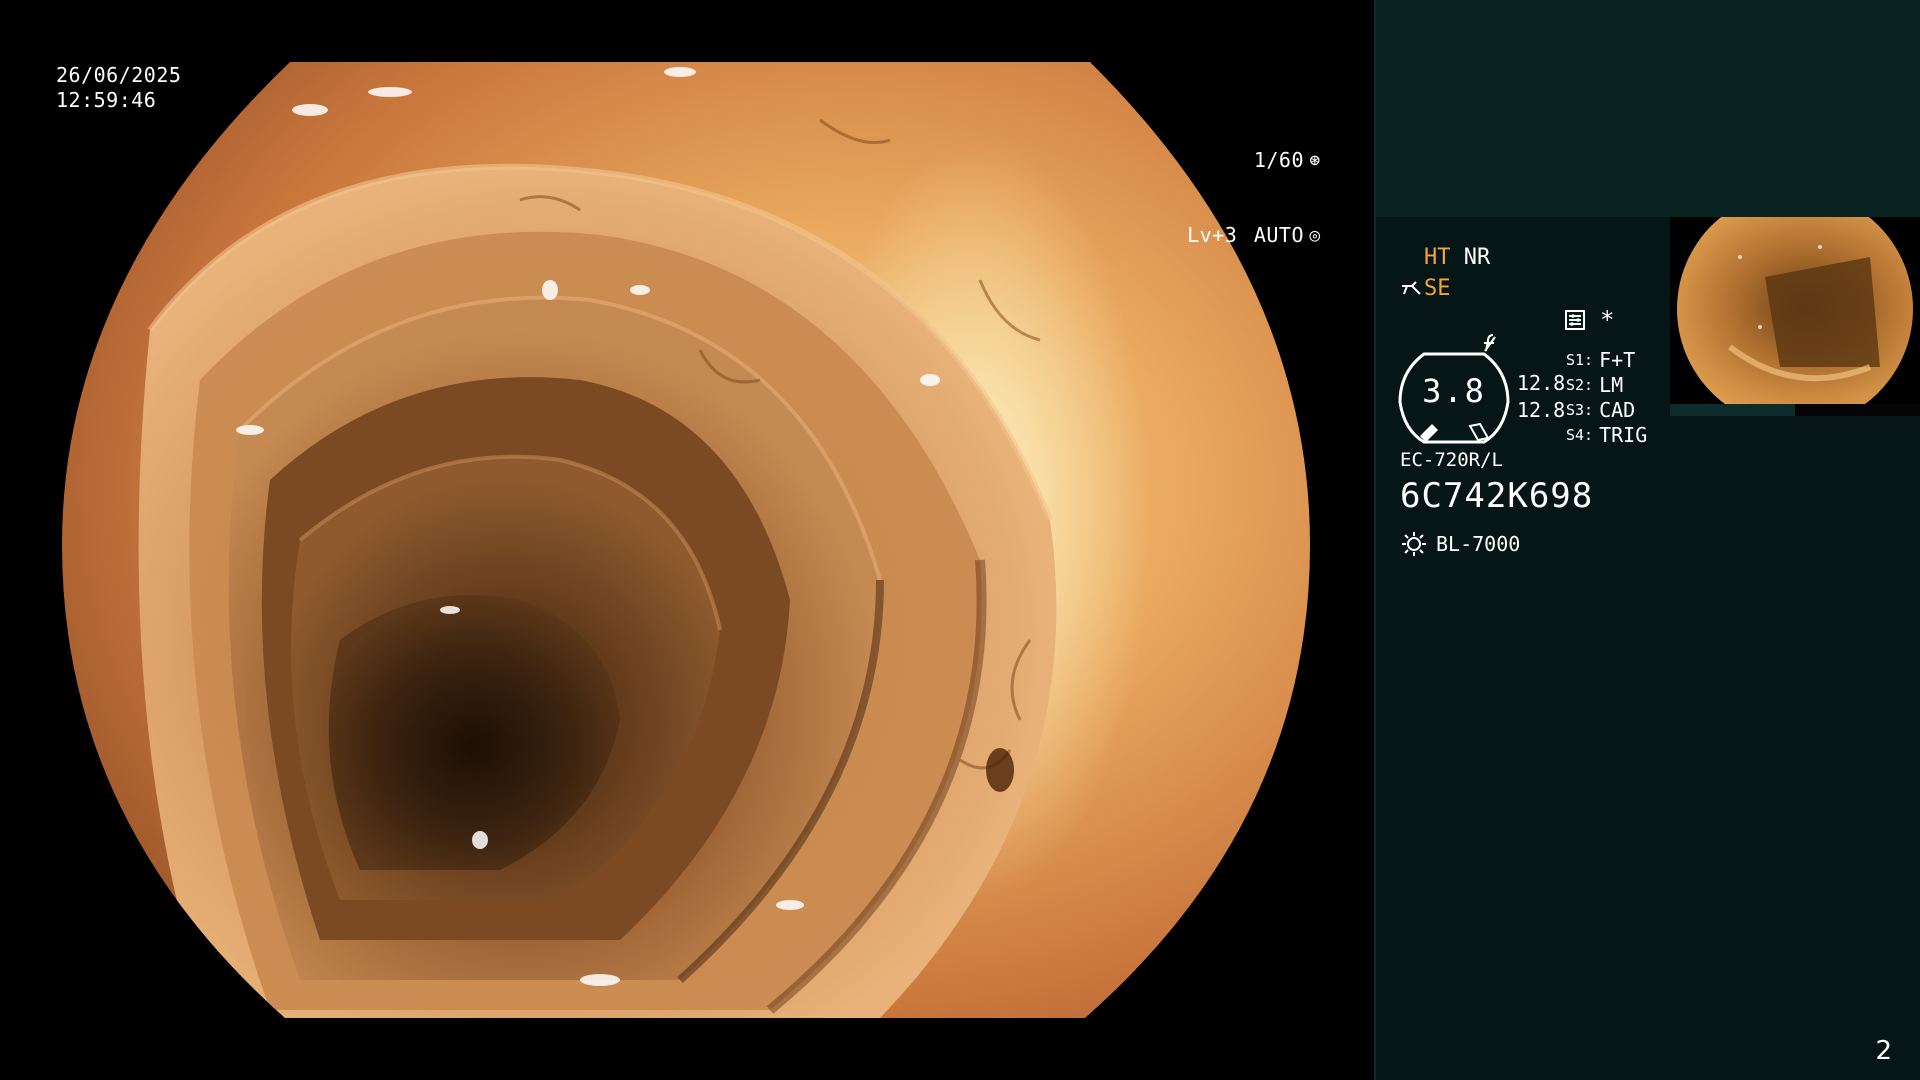  I want to click on switch-key: S2:, so click(1580, 385).